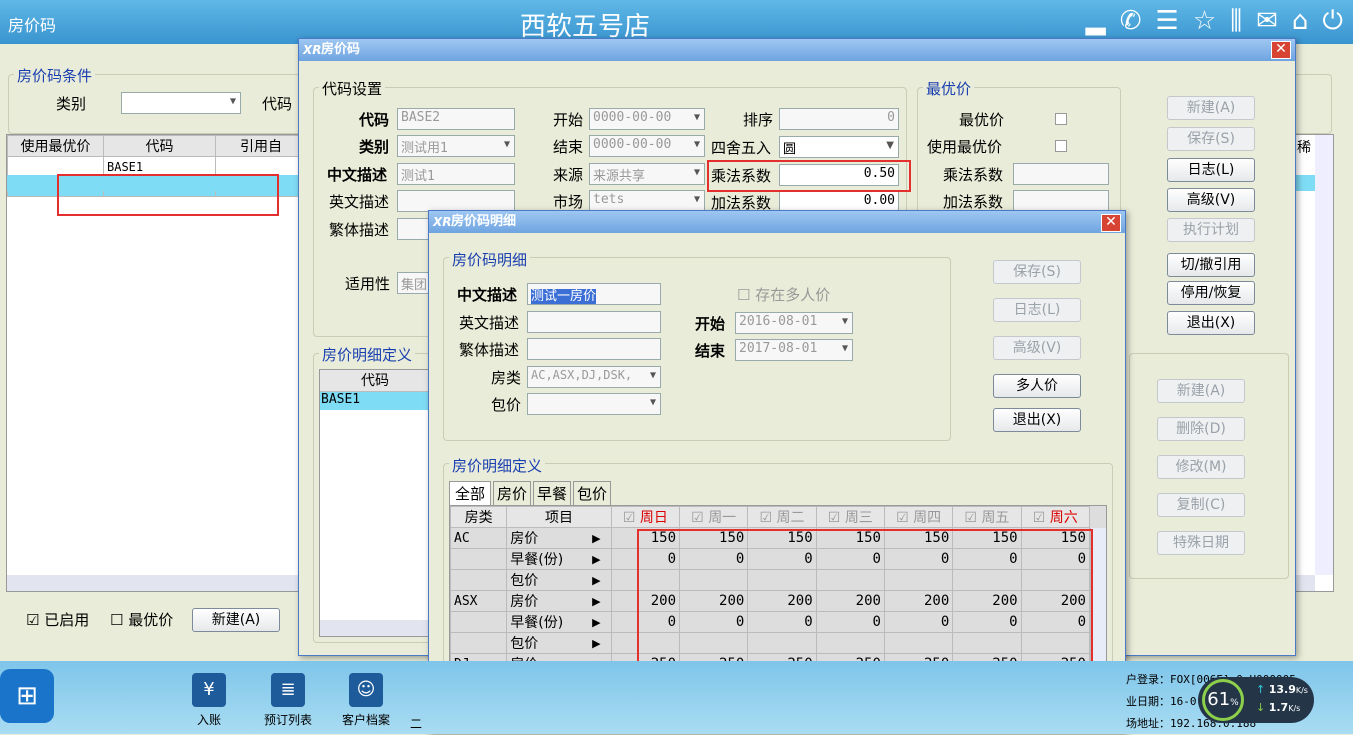 The width and height of the screenshot is (1353, 735). What do you see at coordinates (261, 146) in the screenshot?
I see `col-header: 引用自` at bounding box center [261, 146].